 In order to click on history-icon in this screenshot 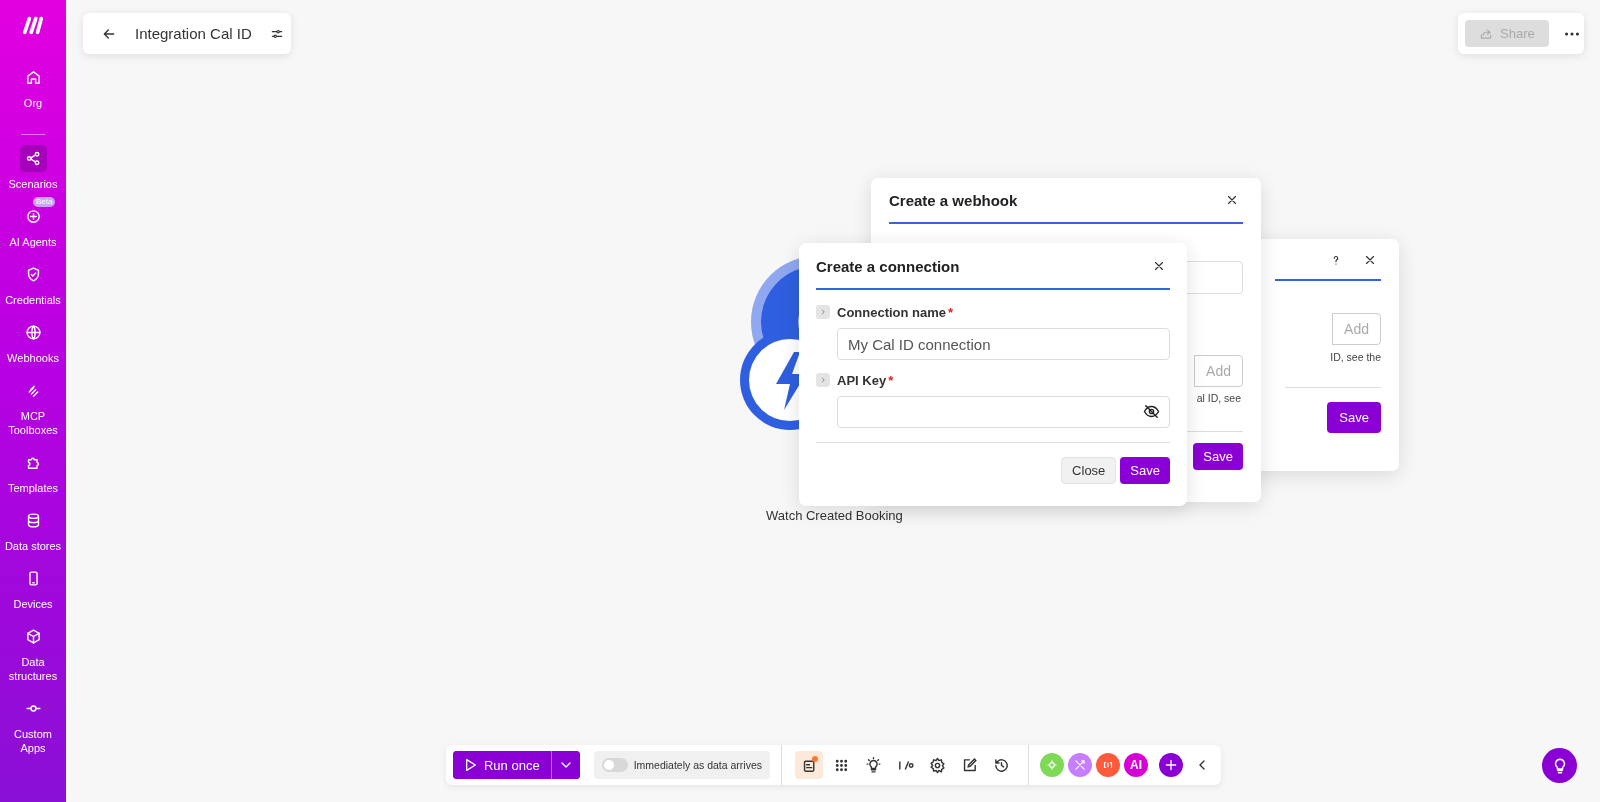, I will do `click(1001, 765)`.